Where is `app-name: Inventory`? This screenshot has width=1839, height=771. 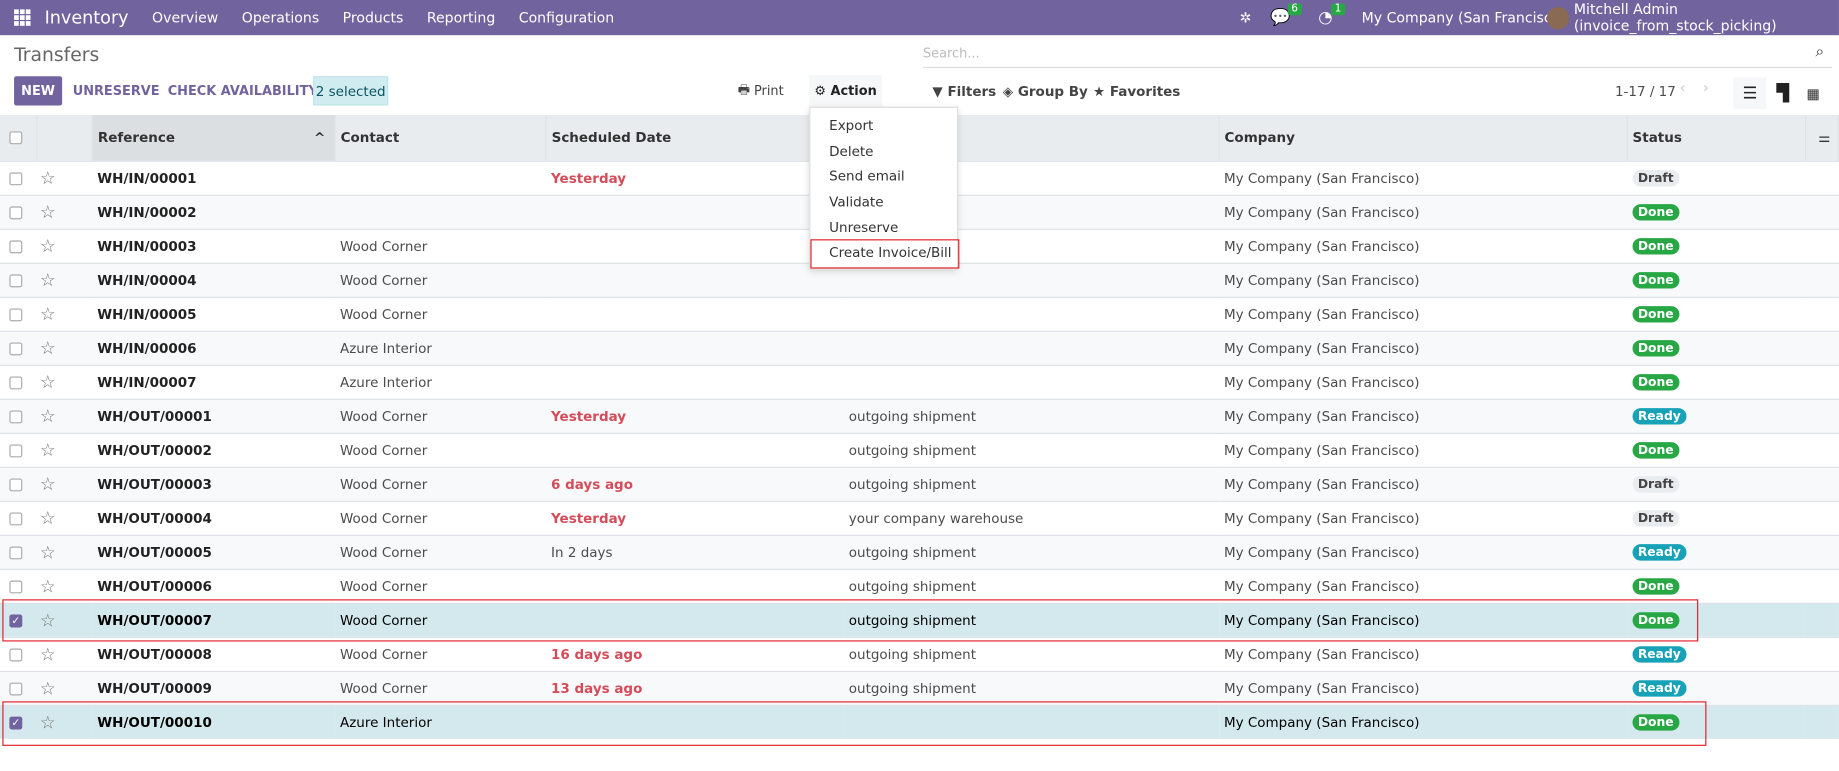 app-name: Inventory is located at coordinates (87, 17).